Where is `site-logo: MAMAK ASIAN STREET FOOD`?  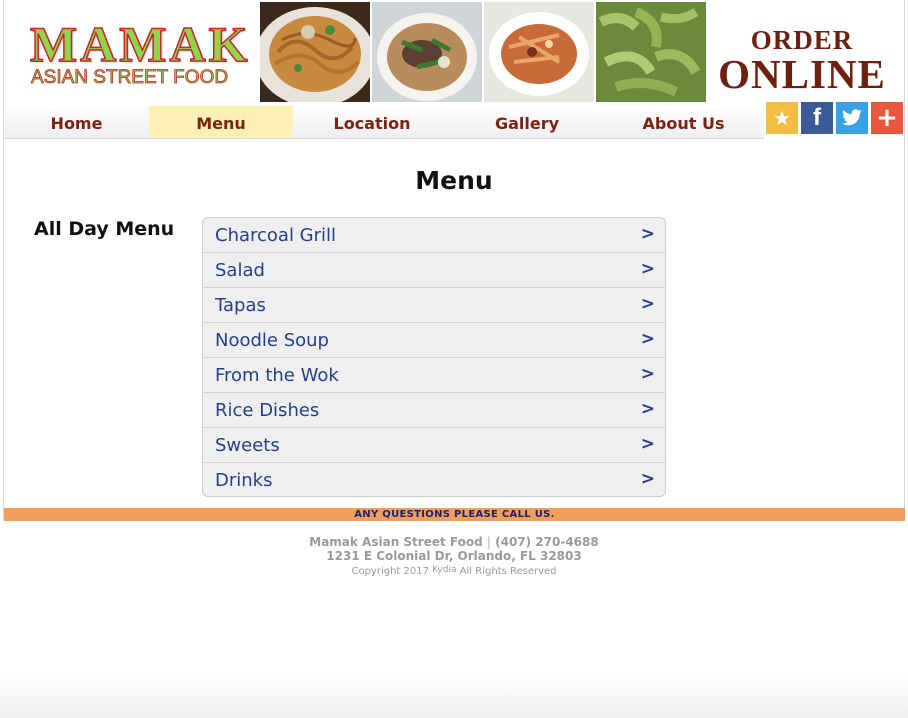 site-logo: MAMAK ASIAN STREET FOOD is located at coordinates (138, 56).